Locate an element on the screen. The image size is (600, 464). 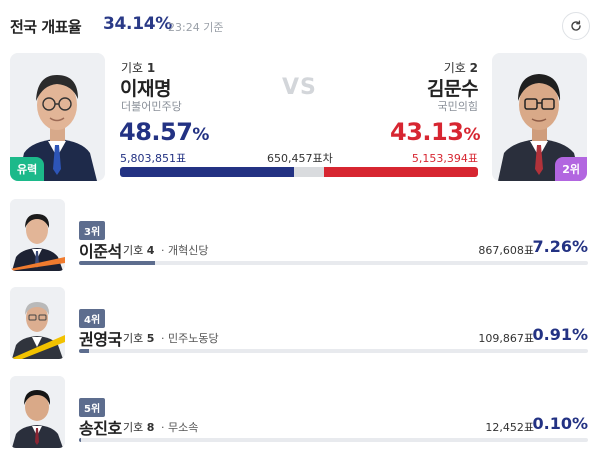
candidate1-name: 이재명 is located at coordinates (145, 89).